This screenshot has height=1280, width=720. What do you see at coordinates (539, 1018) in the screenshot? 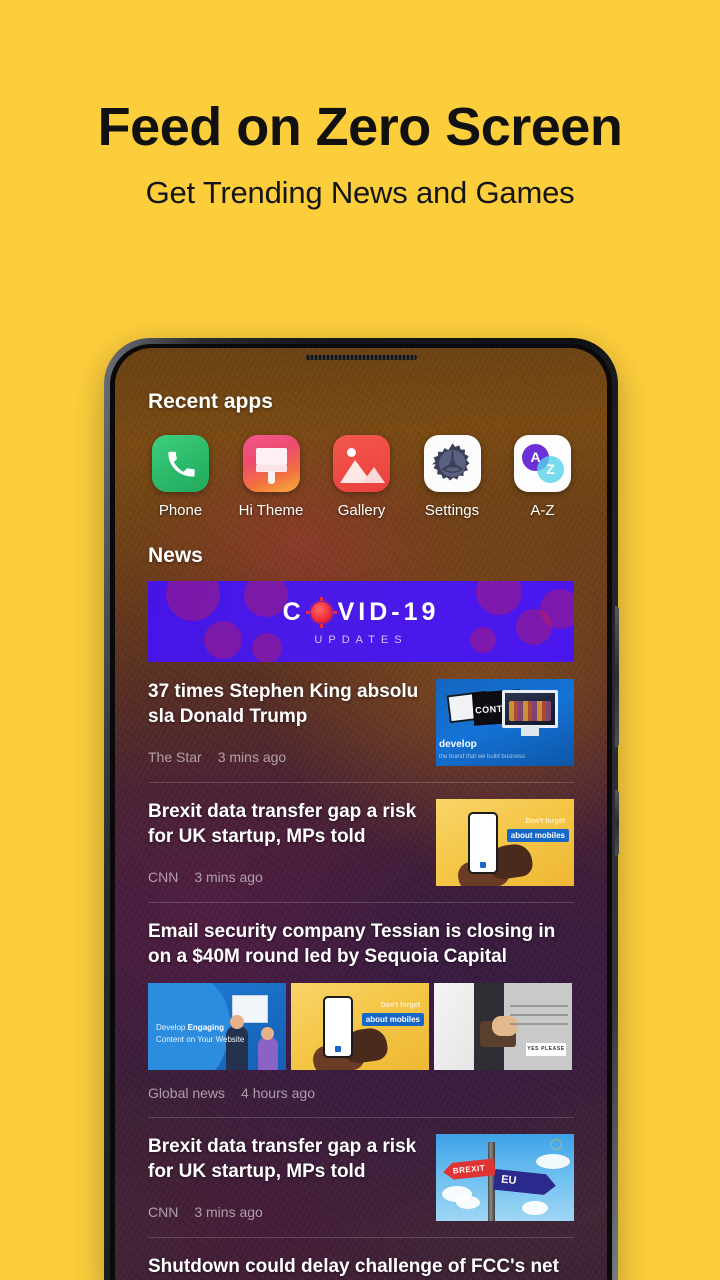
I see `text-lines-shape` at bounding box center [539, 1018].